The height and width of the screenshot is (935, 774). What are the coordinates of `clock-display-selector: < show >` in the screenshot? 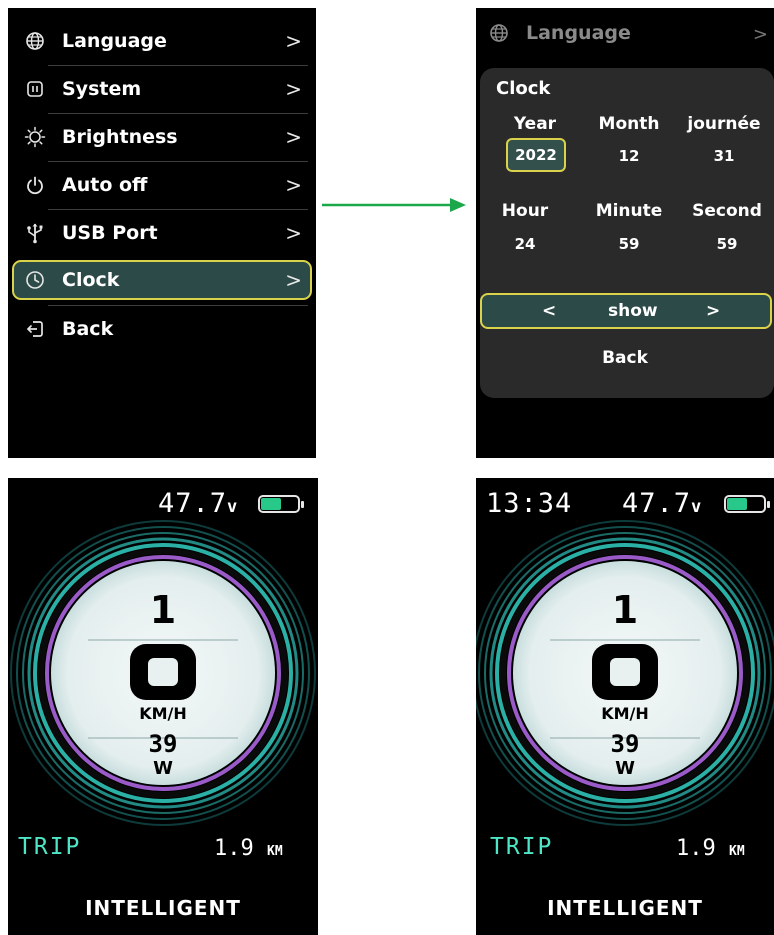 It's located at (626, 311).